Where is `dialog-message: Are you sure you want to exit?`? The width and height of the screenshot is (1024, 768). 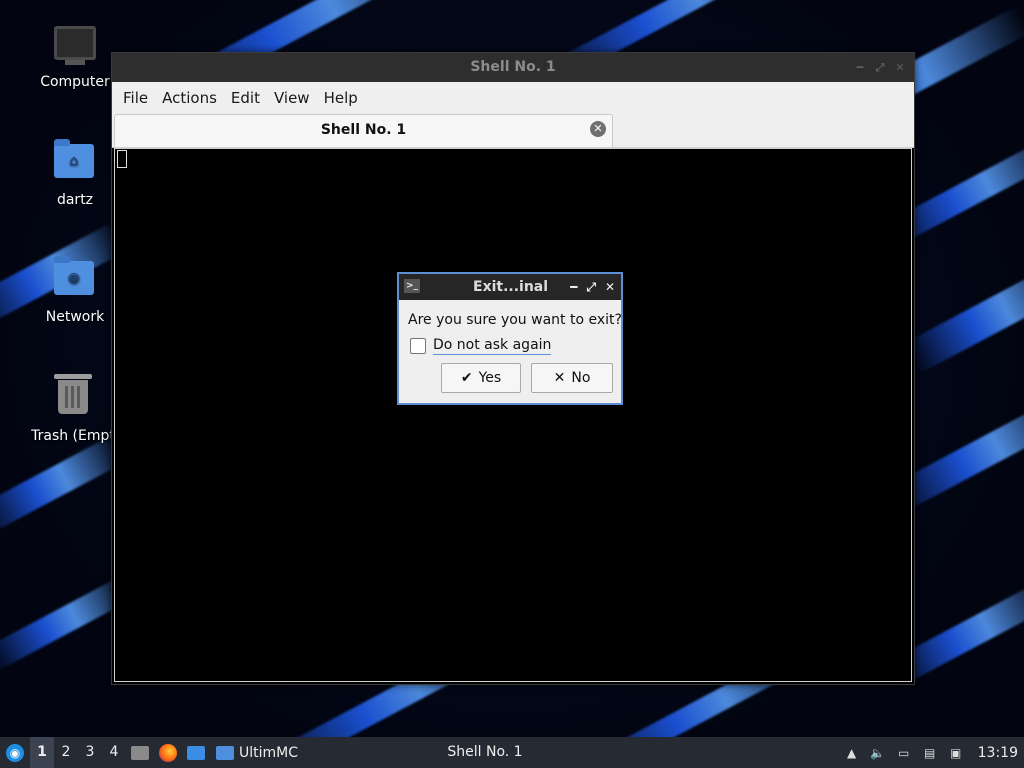
dialog-message: Are you sure you want to exit? is located at coordinates (515, 320).